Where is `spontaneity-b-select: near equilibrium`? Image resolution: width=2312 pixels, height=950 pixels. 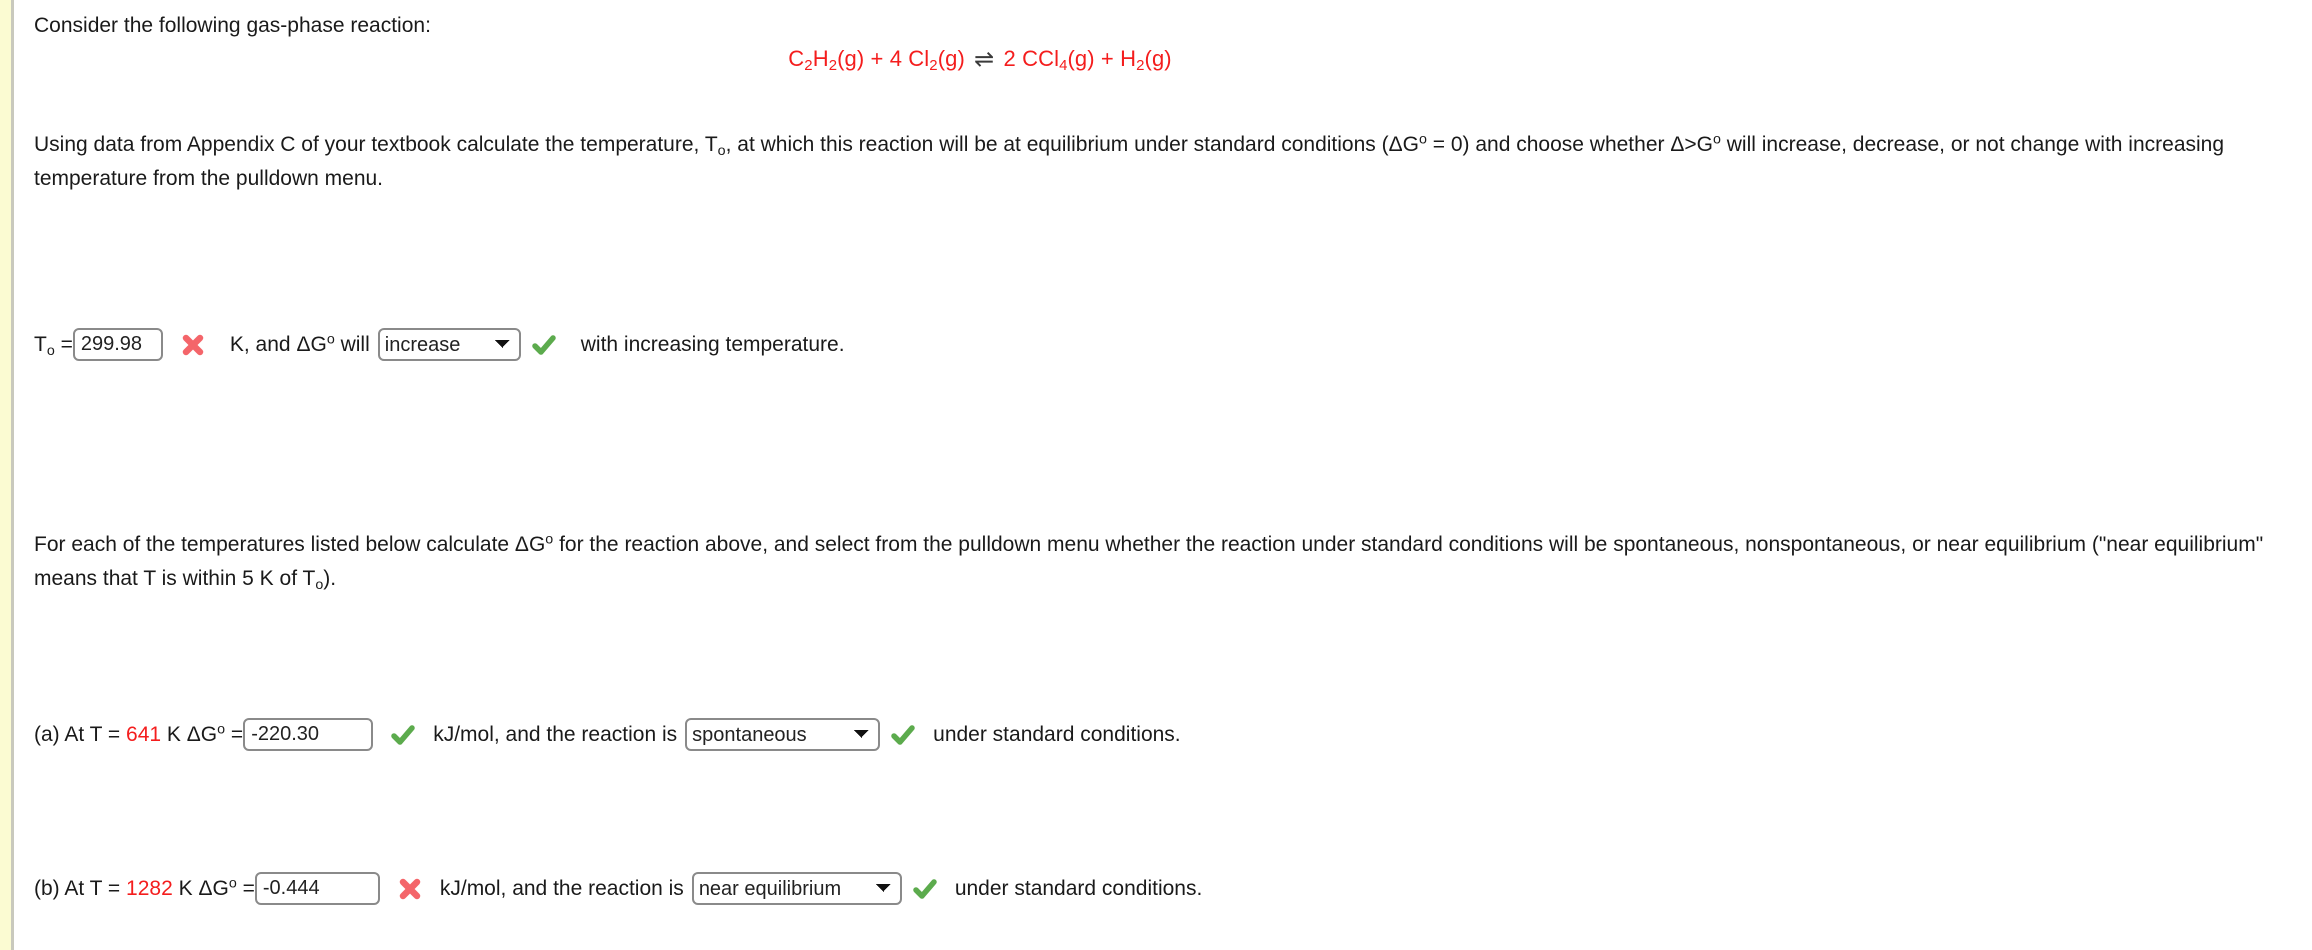
spontaneity-b-select: near equilibrium is located at coordinates (796, 888).